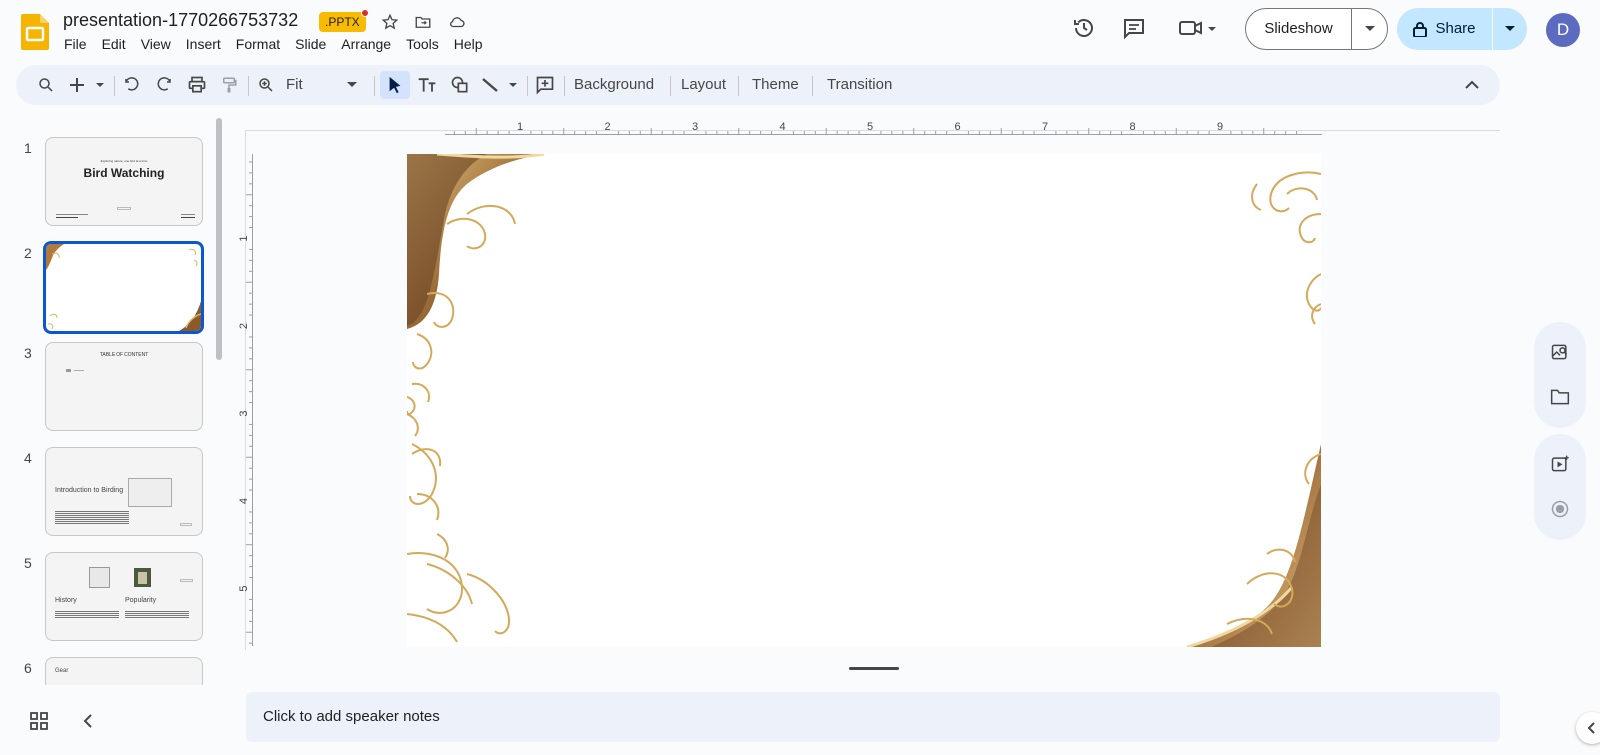 This screenshot has height=755, width=1600. Describe the element at coordinates (342, 22) in the screenshot. I see `file-type-badge: .PPTX` at that location.